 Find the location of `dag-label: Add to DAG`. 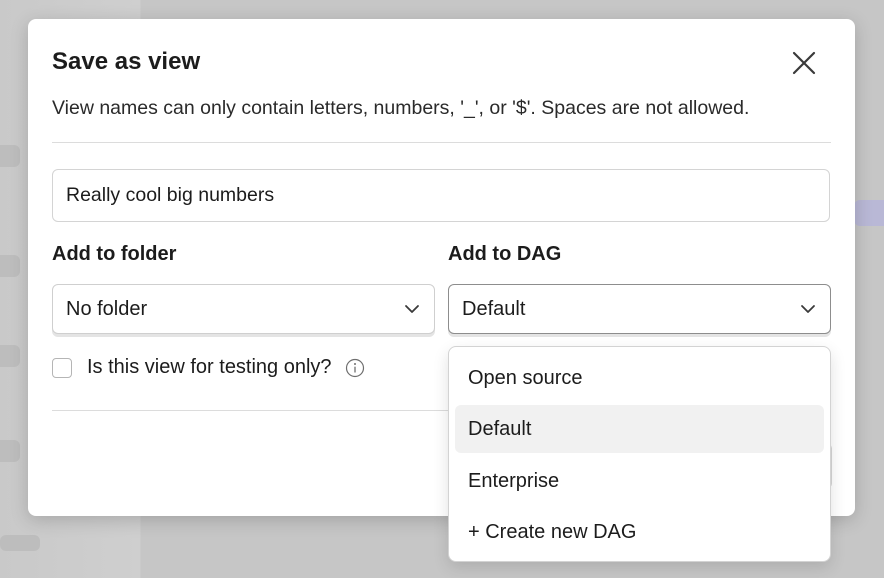

dag-label: Add to DAG is located at coordinates (505, 254).